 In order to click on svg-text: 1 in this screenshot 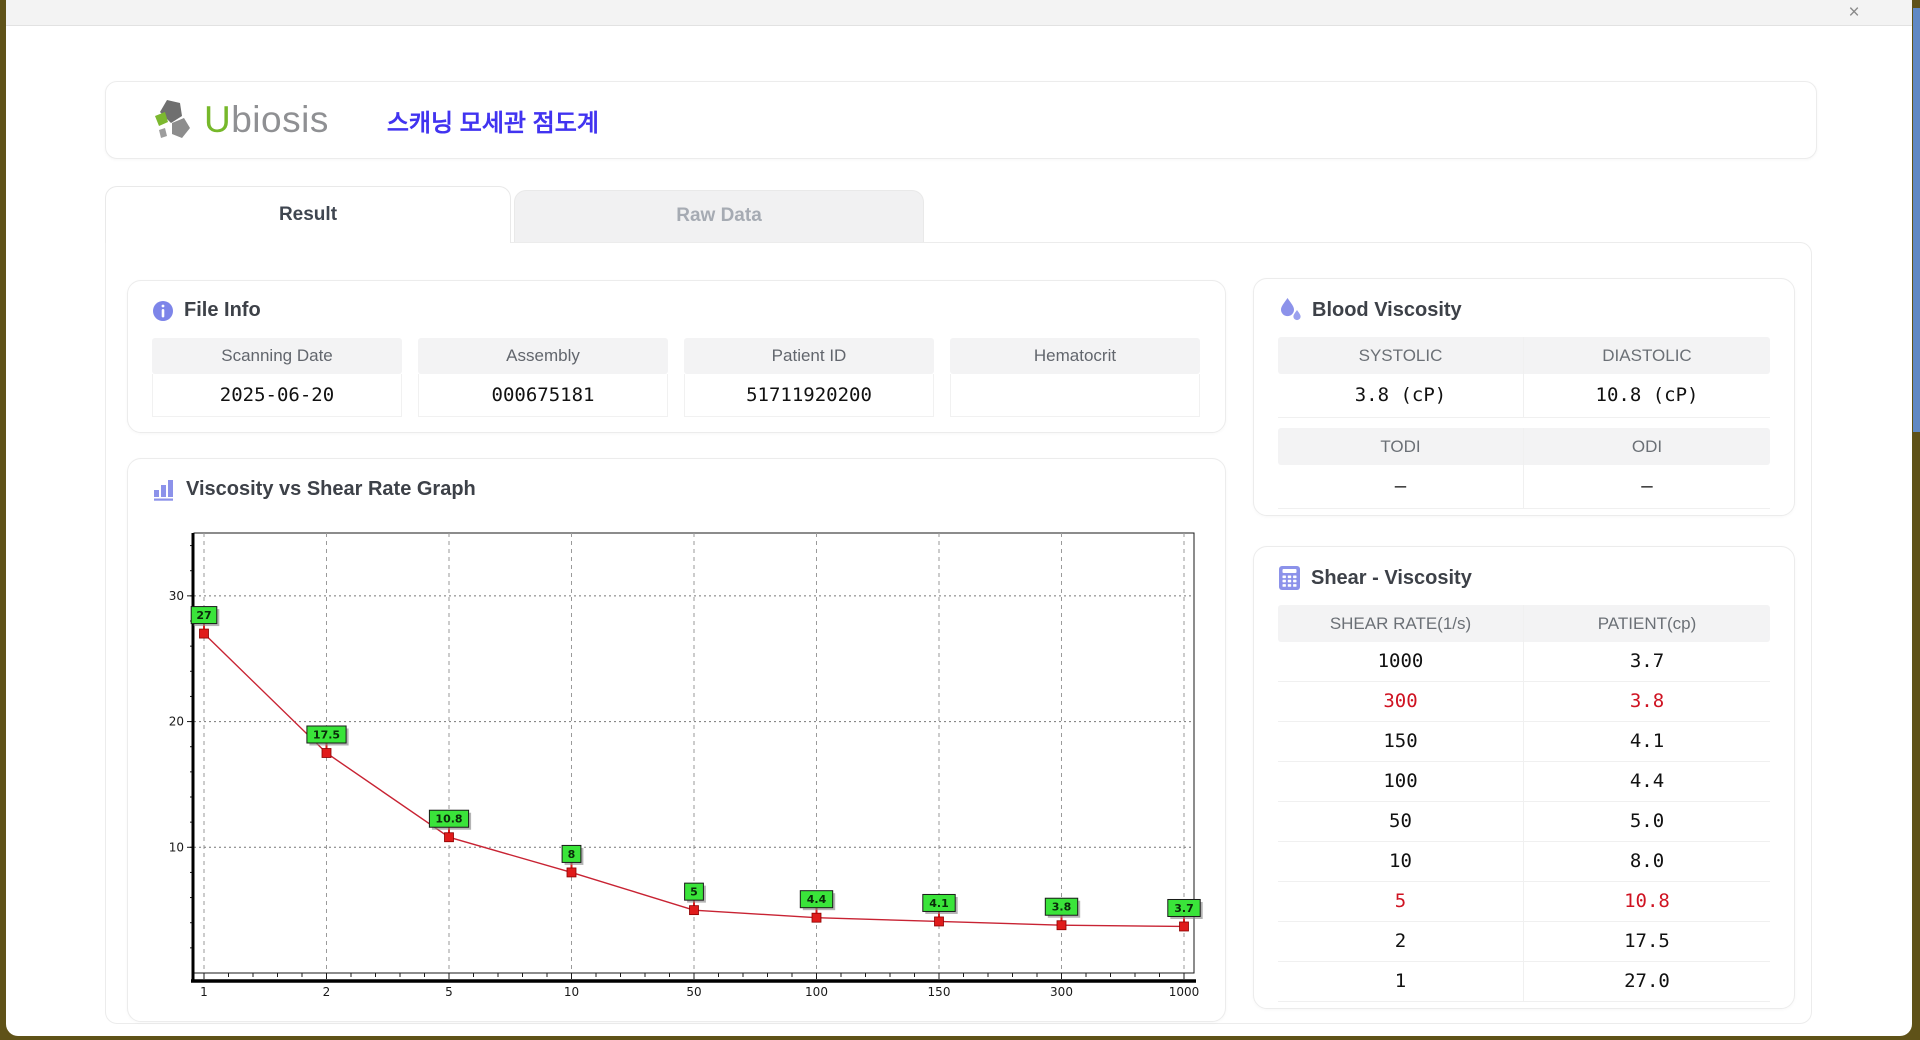, I will do `click(204, 992)`.